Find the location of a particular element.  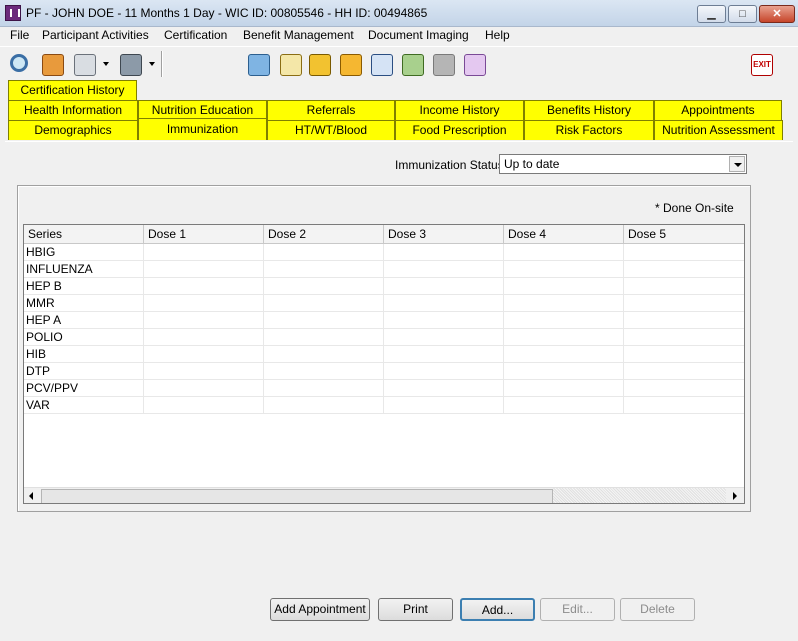

table-row: PCV/PPV is located at coordinates (384, 388).